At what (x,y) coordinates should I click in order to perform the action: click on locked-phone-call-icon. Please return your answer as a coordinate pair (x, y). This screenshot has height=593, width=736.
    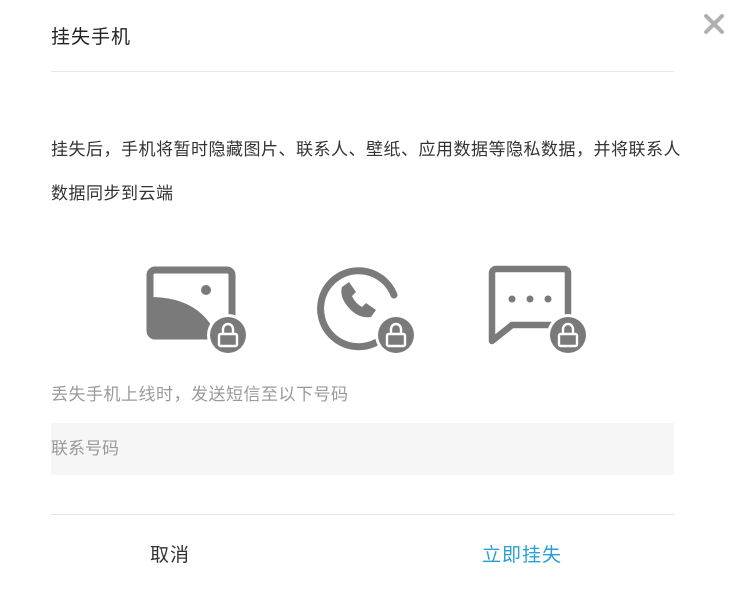
    Looking at the image, I should click on (367, 307).